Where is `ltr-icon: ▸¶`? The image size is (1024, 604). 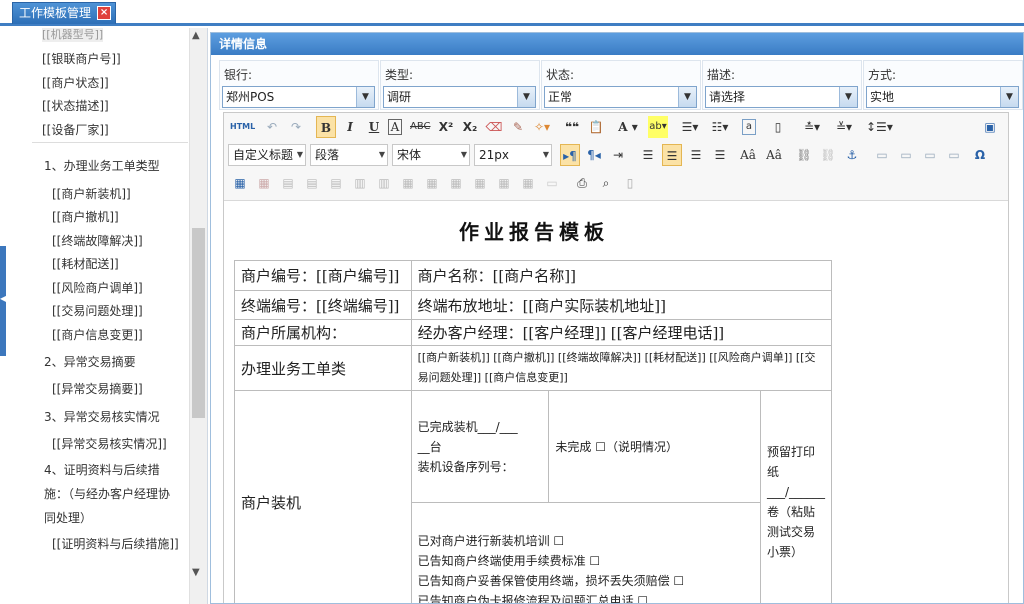 ltr-icon: ▸¶ is located at coordinates (570, 155).